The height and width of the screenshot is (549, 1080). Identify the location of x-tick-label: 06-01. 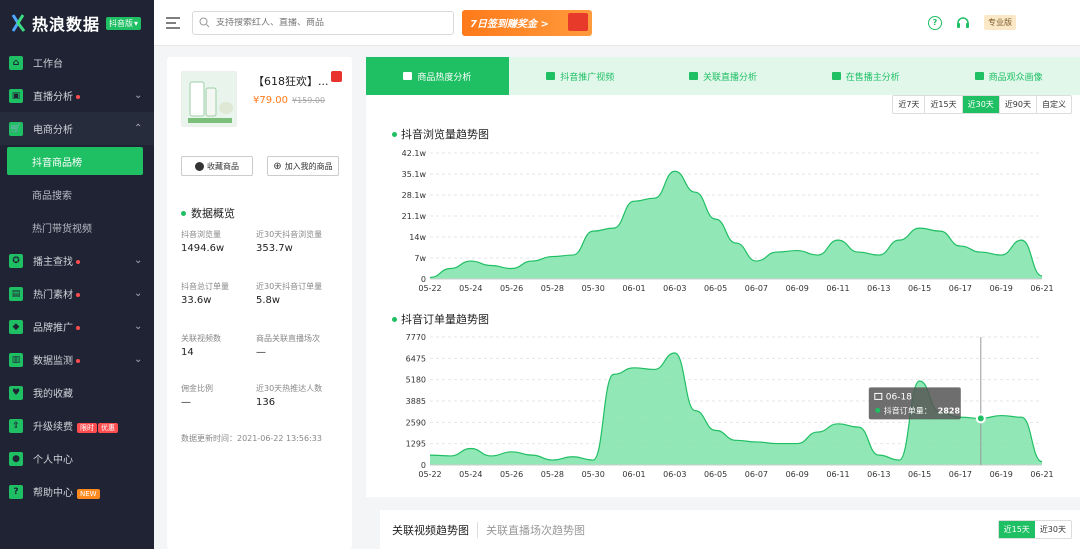
(633, 288).